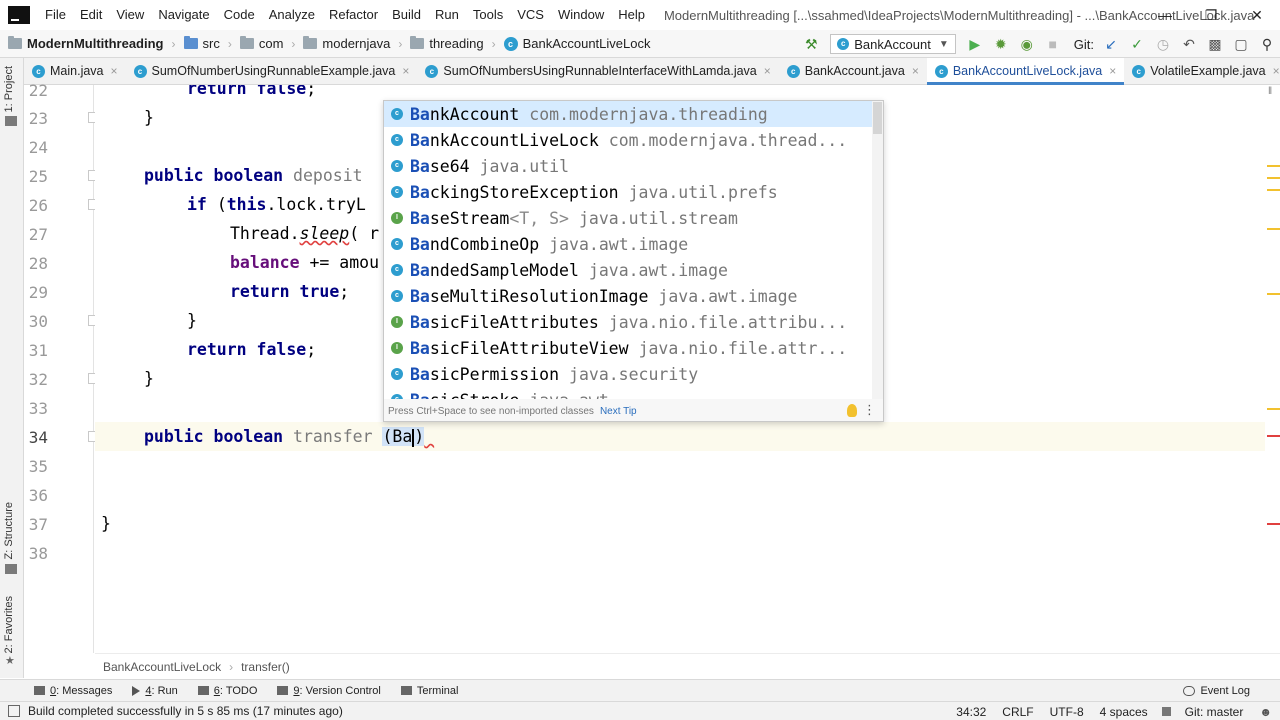 The width and height of the screenshot is (1280, 720). Describe the element at coordinates (853, 71) in the screenshot. I see `tab-bank-account: c BankAccount.java ×` at that location.